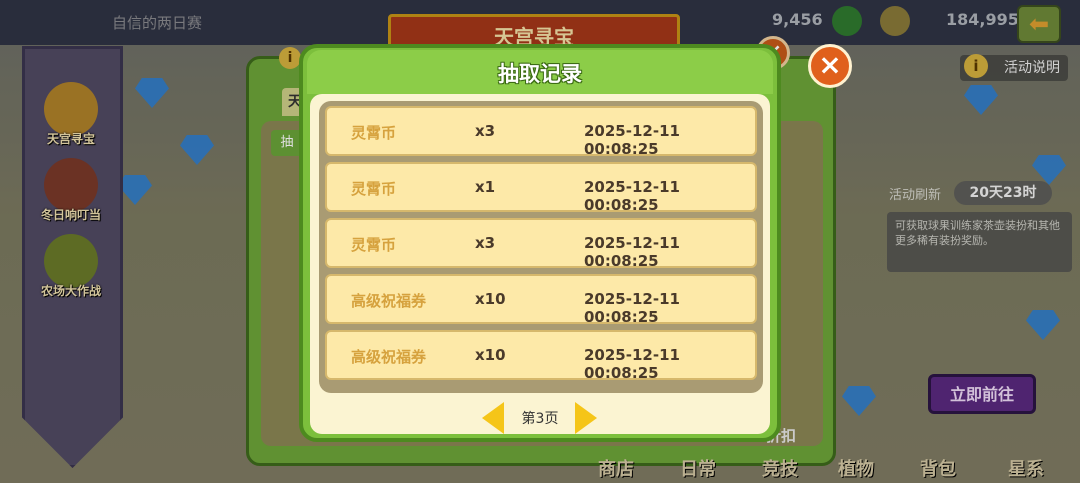 Image resolution: width=1080 pixels, height=483 pixels. I want to click on close-icon: ×, so click(830, 64).